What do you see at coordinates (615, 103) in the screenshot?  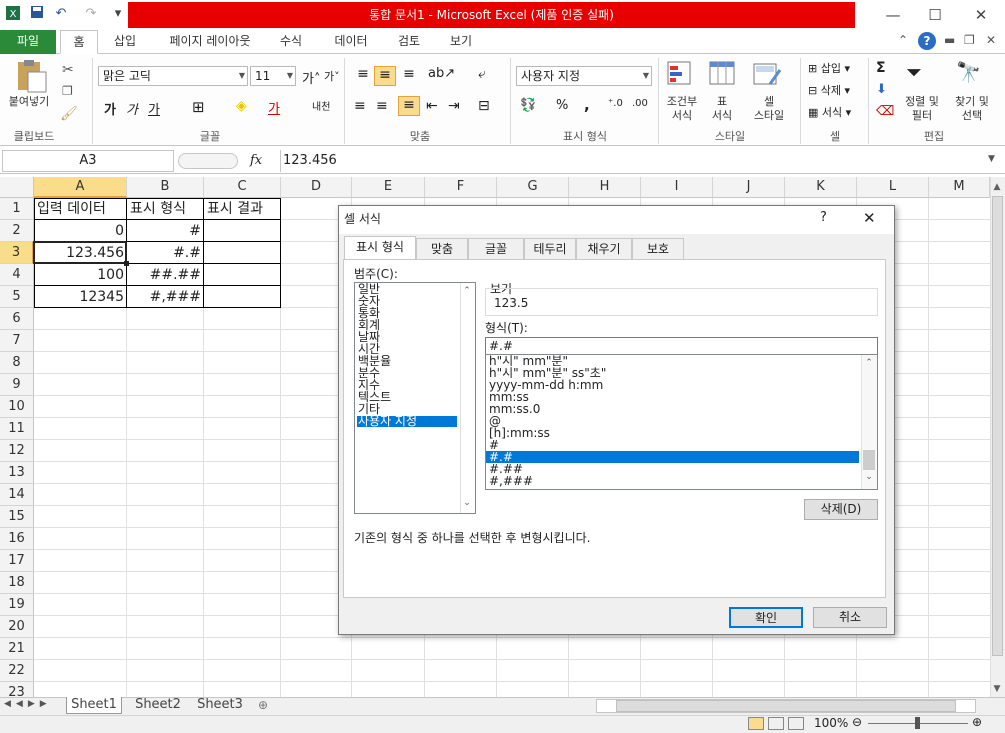 I see `increase-decimal-icon: ⁺.0` at bounding box center [615, 103].